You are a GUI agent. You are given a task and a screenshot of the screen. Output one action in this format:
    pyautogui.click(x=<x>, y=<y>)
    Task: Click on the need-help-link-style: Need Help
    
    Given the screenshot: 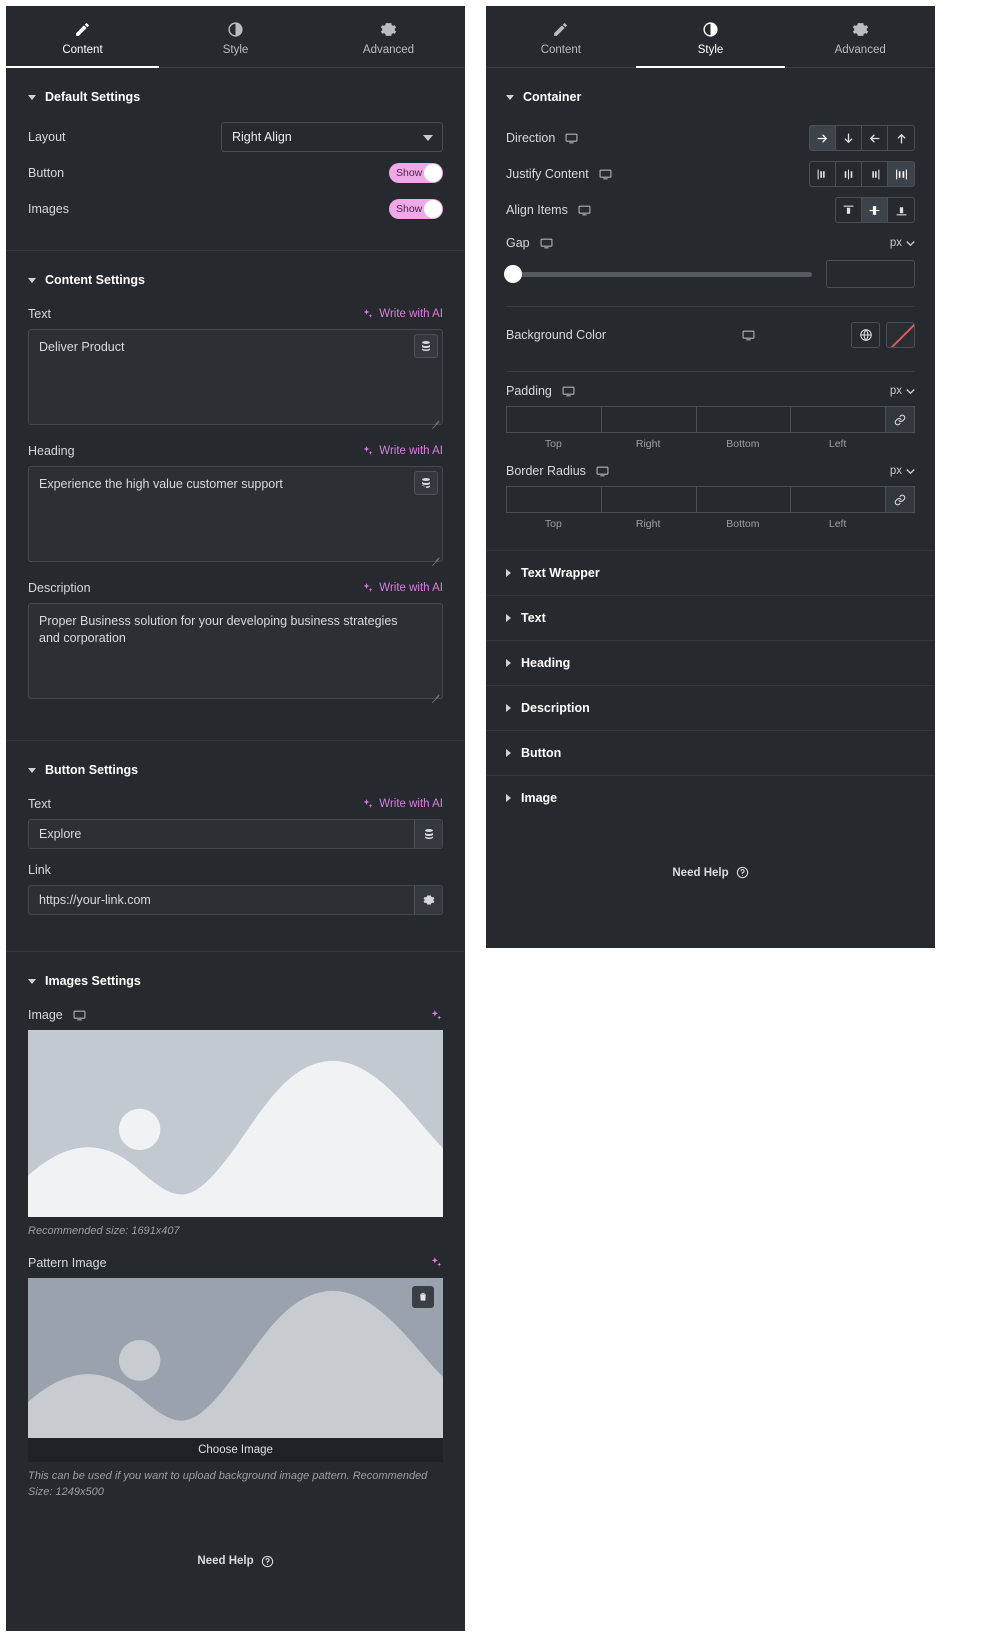 What is the action you would take?
    pyautogui.click(x=710, y=866)
    